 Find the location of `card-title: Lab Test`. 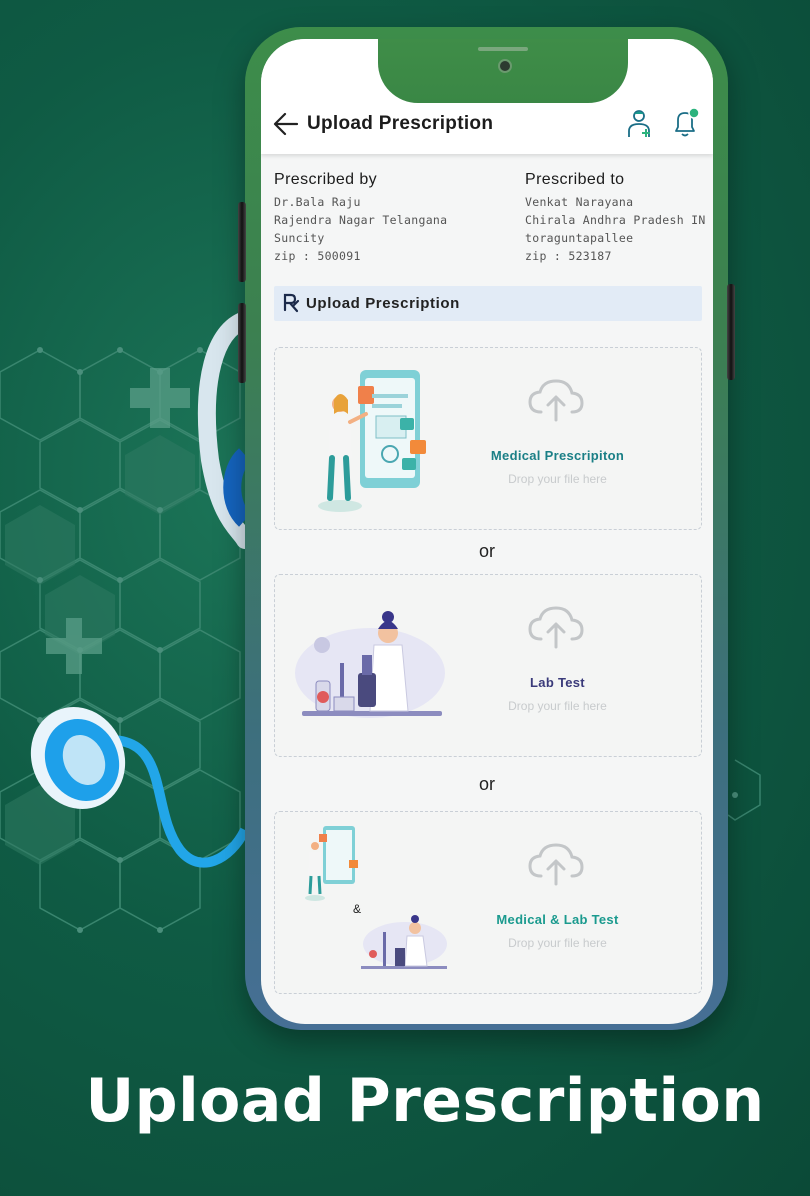

card-title: Lab Test is located at coordinates (557, 682).